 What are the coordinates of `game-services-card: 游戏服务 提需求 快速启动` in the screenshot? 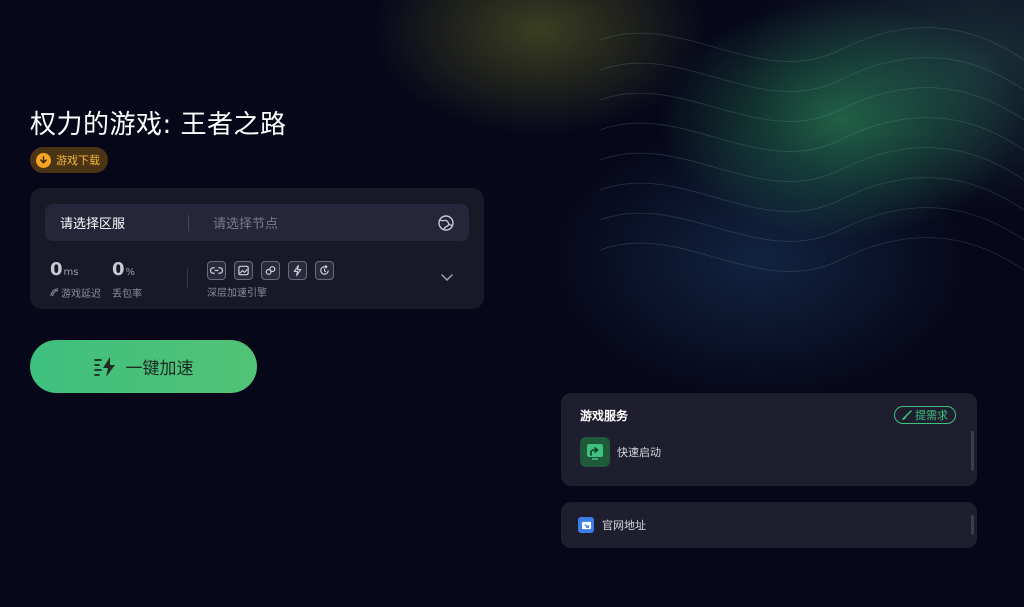 It's located at (769, 439).